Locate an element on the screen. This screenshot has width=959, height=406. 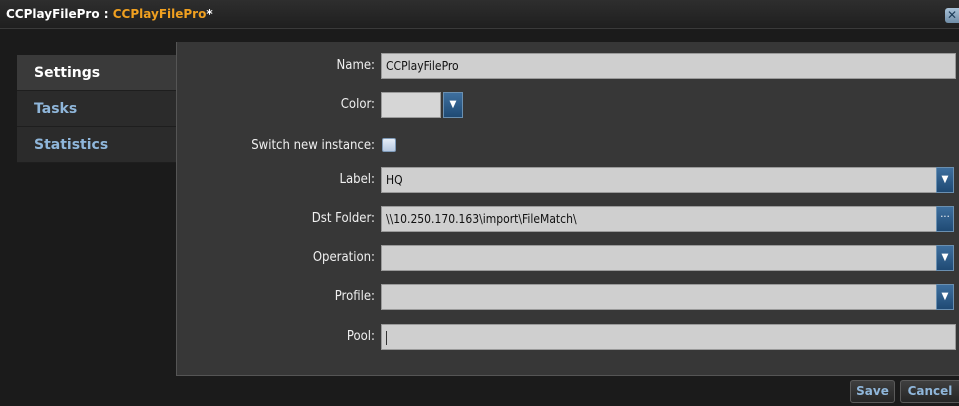
profile-row: Profile: ▼ is located at coordinates (568, 297).